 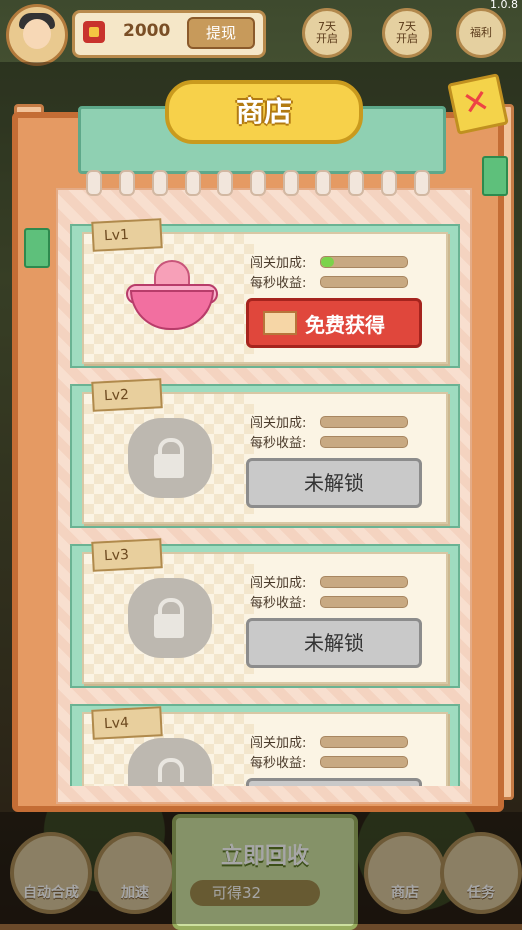 What do you see at coordinates (407, 33) in the screenshot?
I see `seven-day-button-2: 7天 开启` at bounding box center [407, 33].